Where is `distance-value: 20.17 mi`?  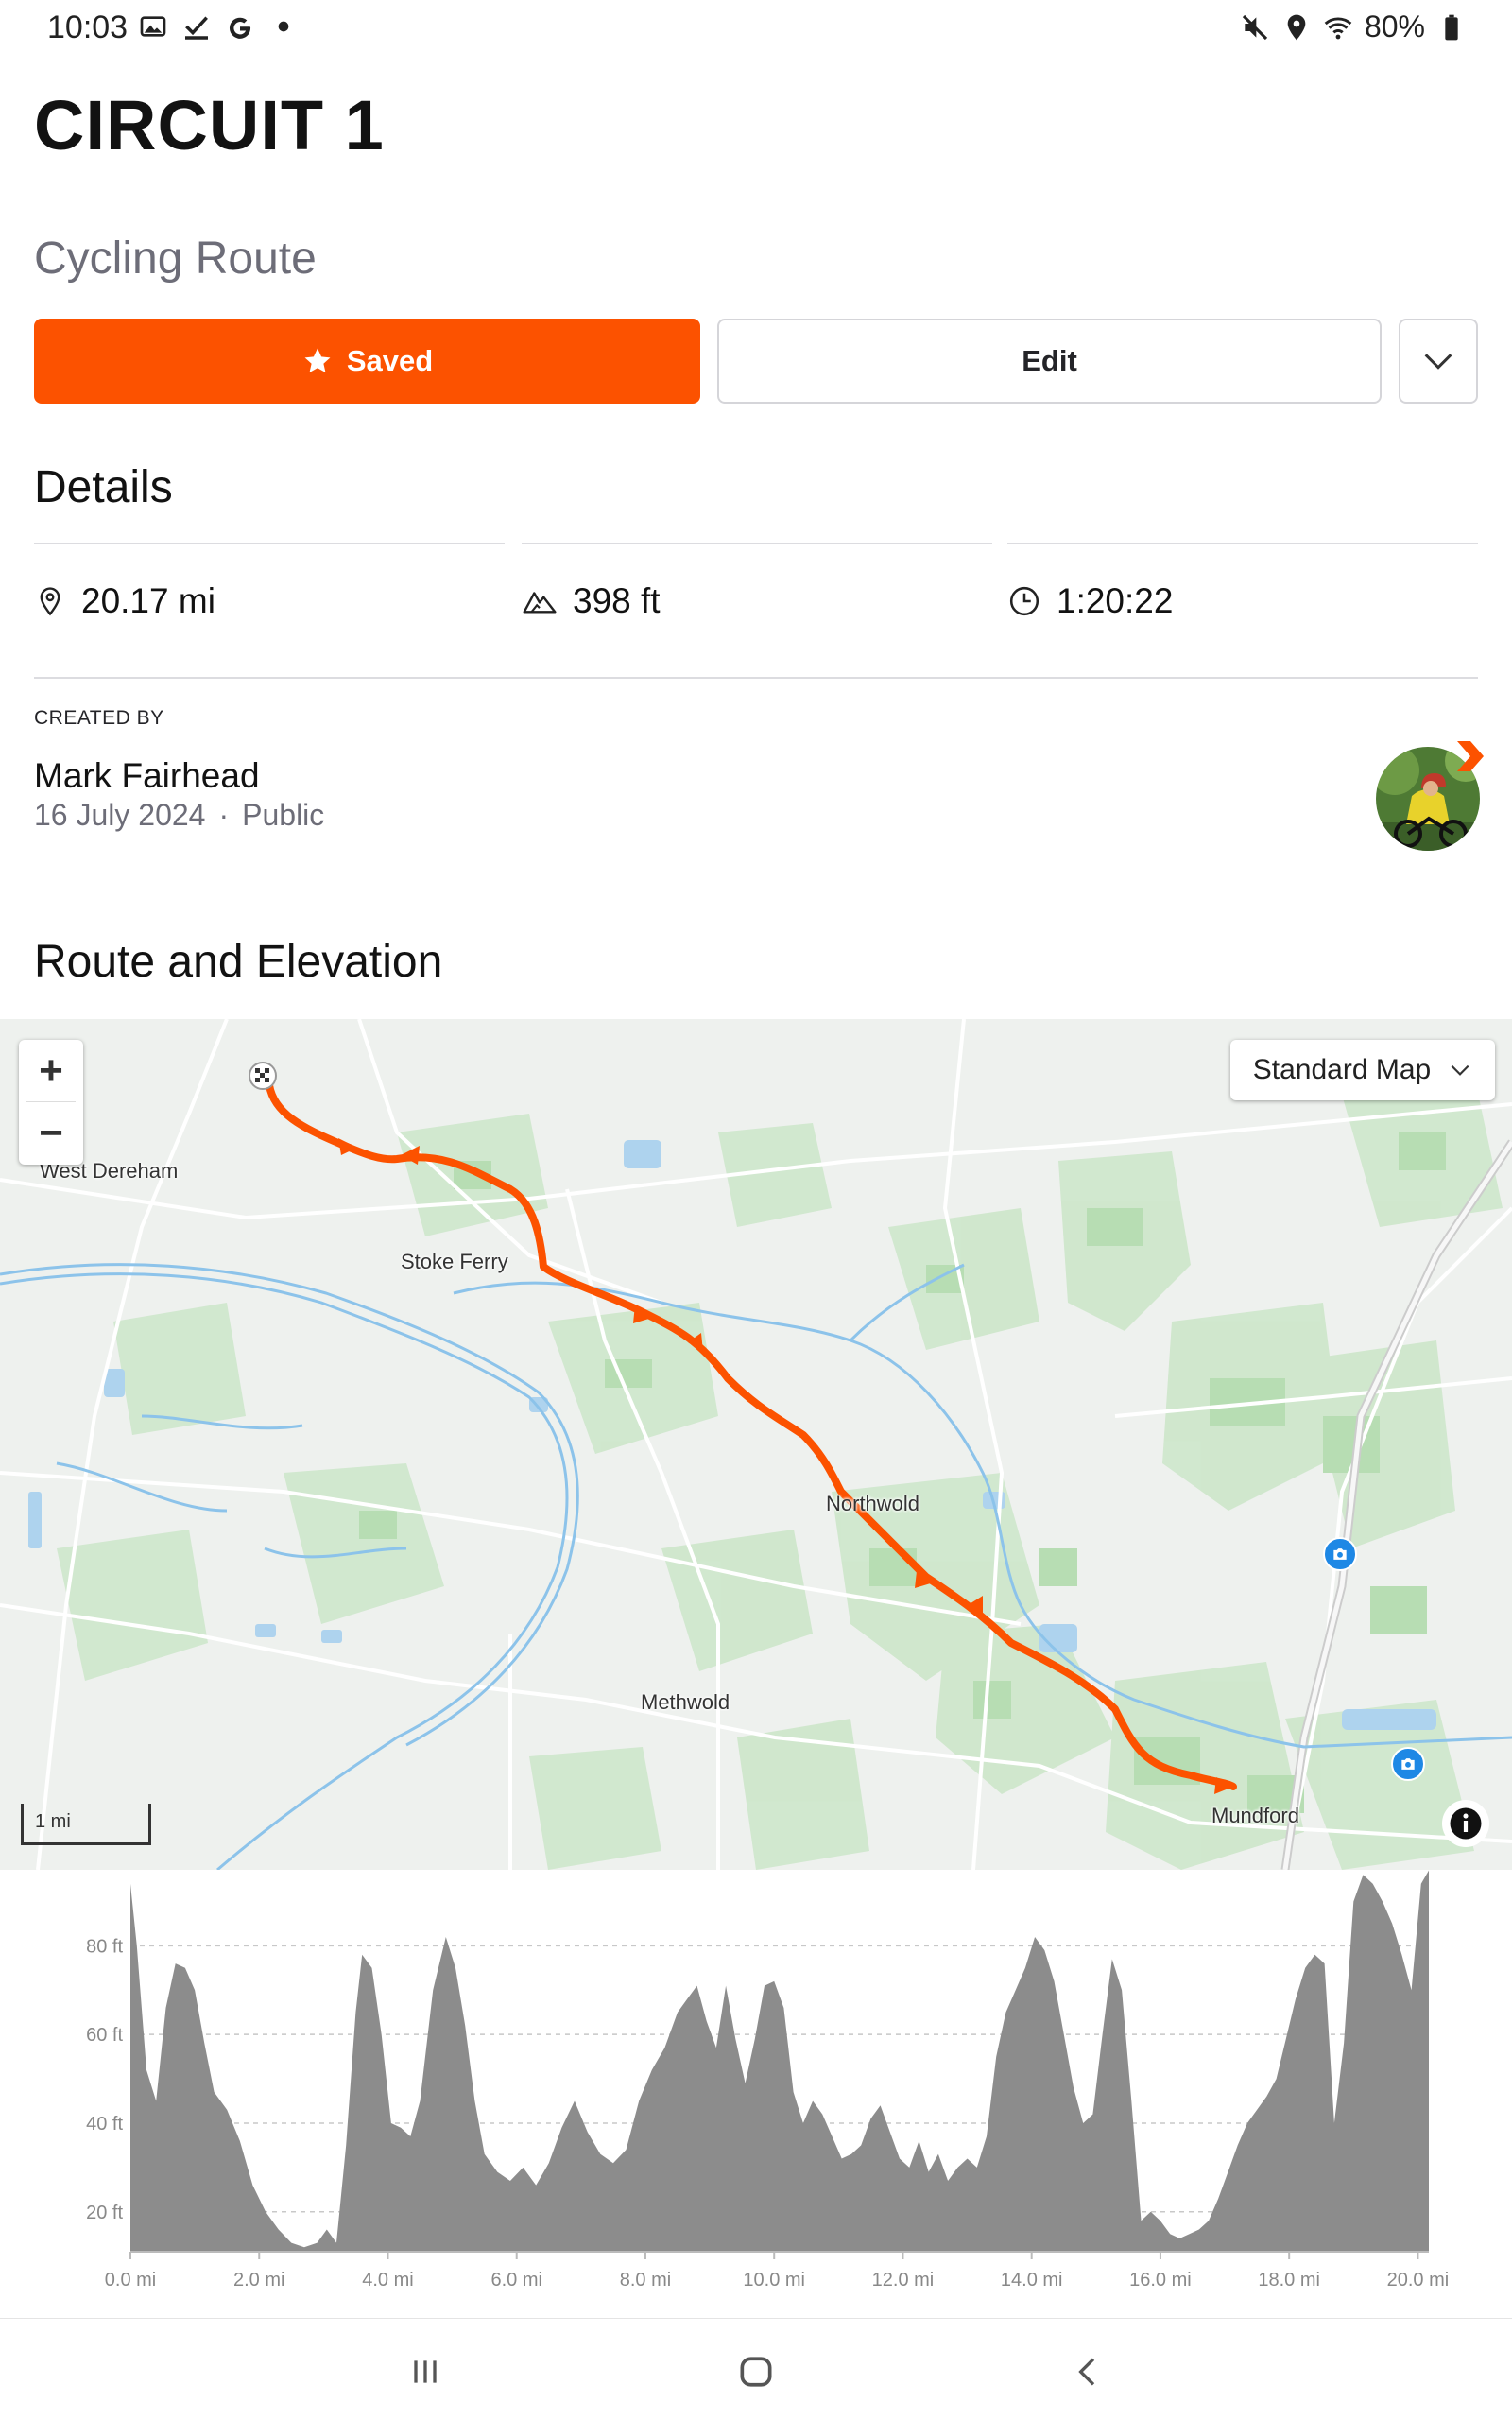 distance-value: 20.17 mi is located at coordinates (148, 600).